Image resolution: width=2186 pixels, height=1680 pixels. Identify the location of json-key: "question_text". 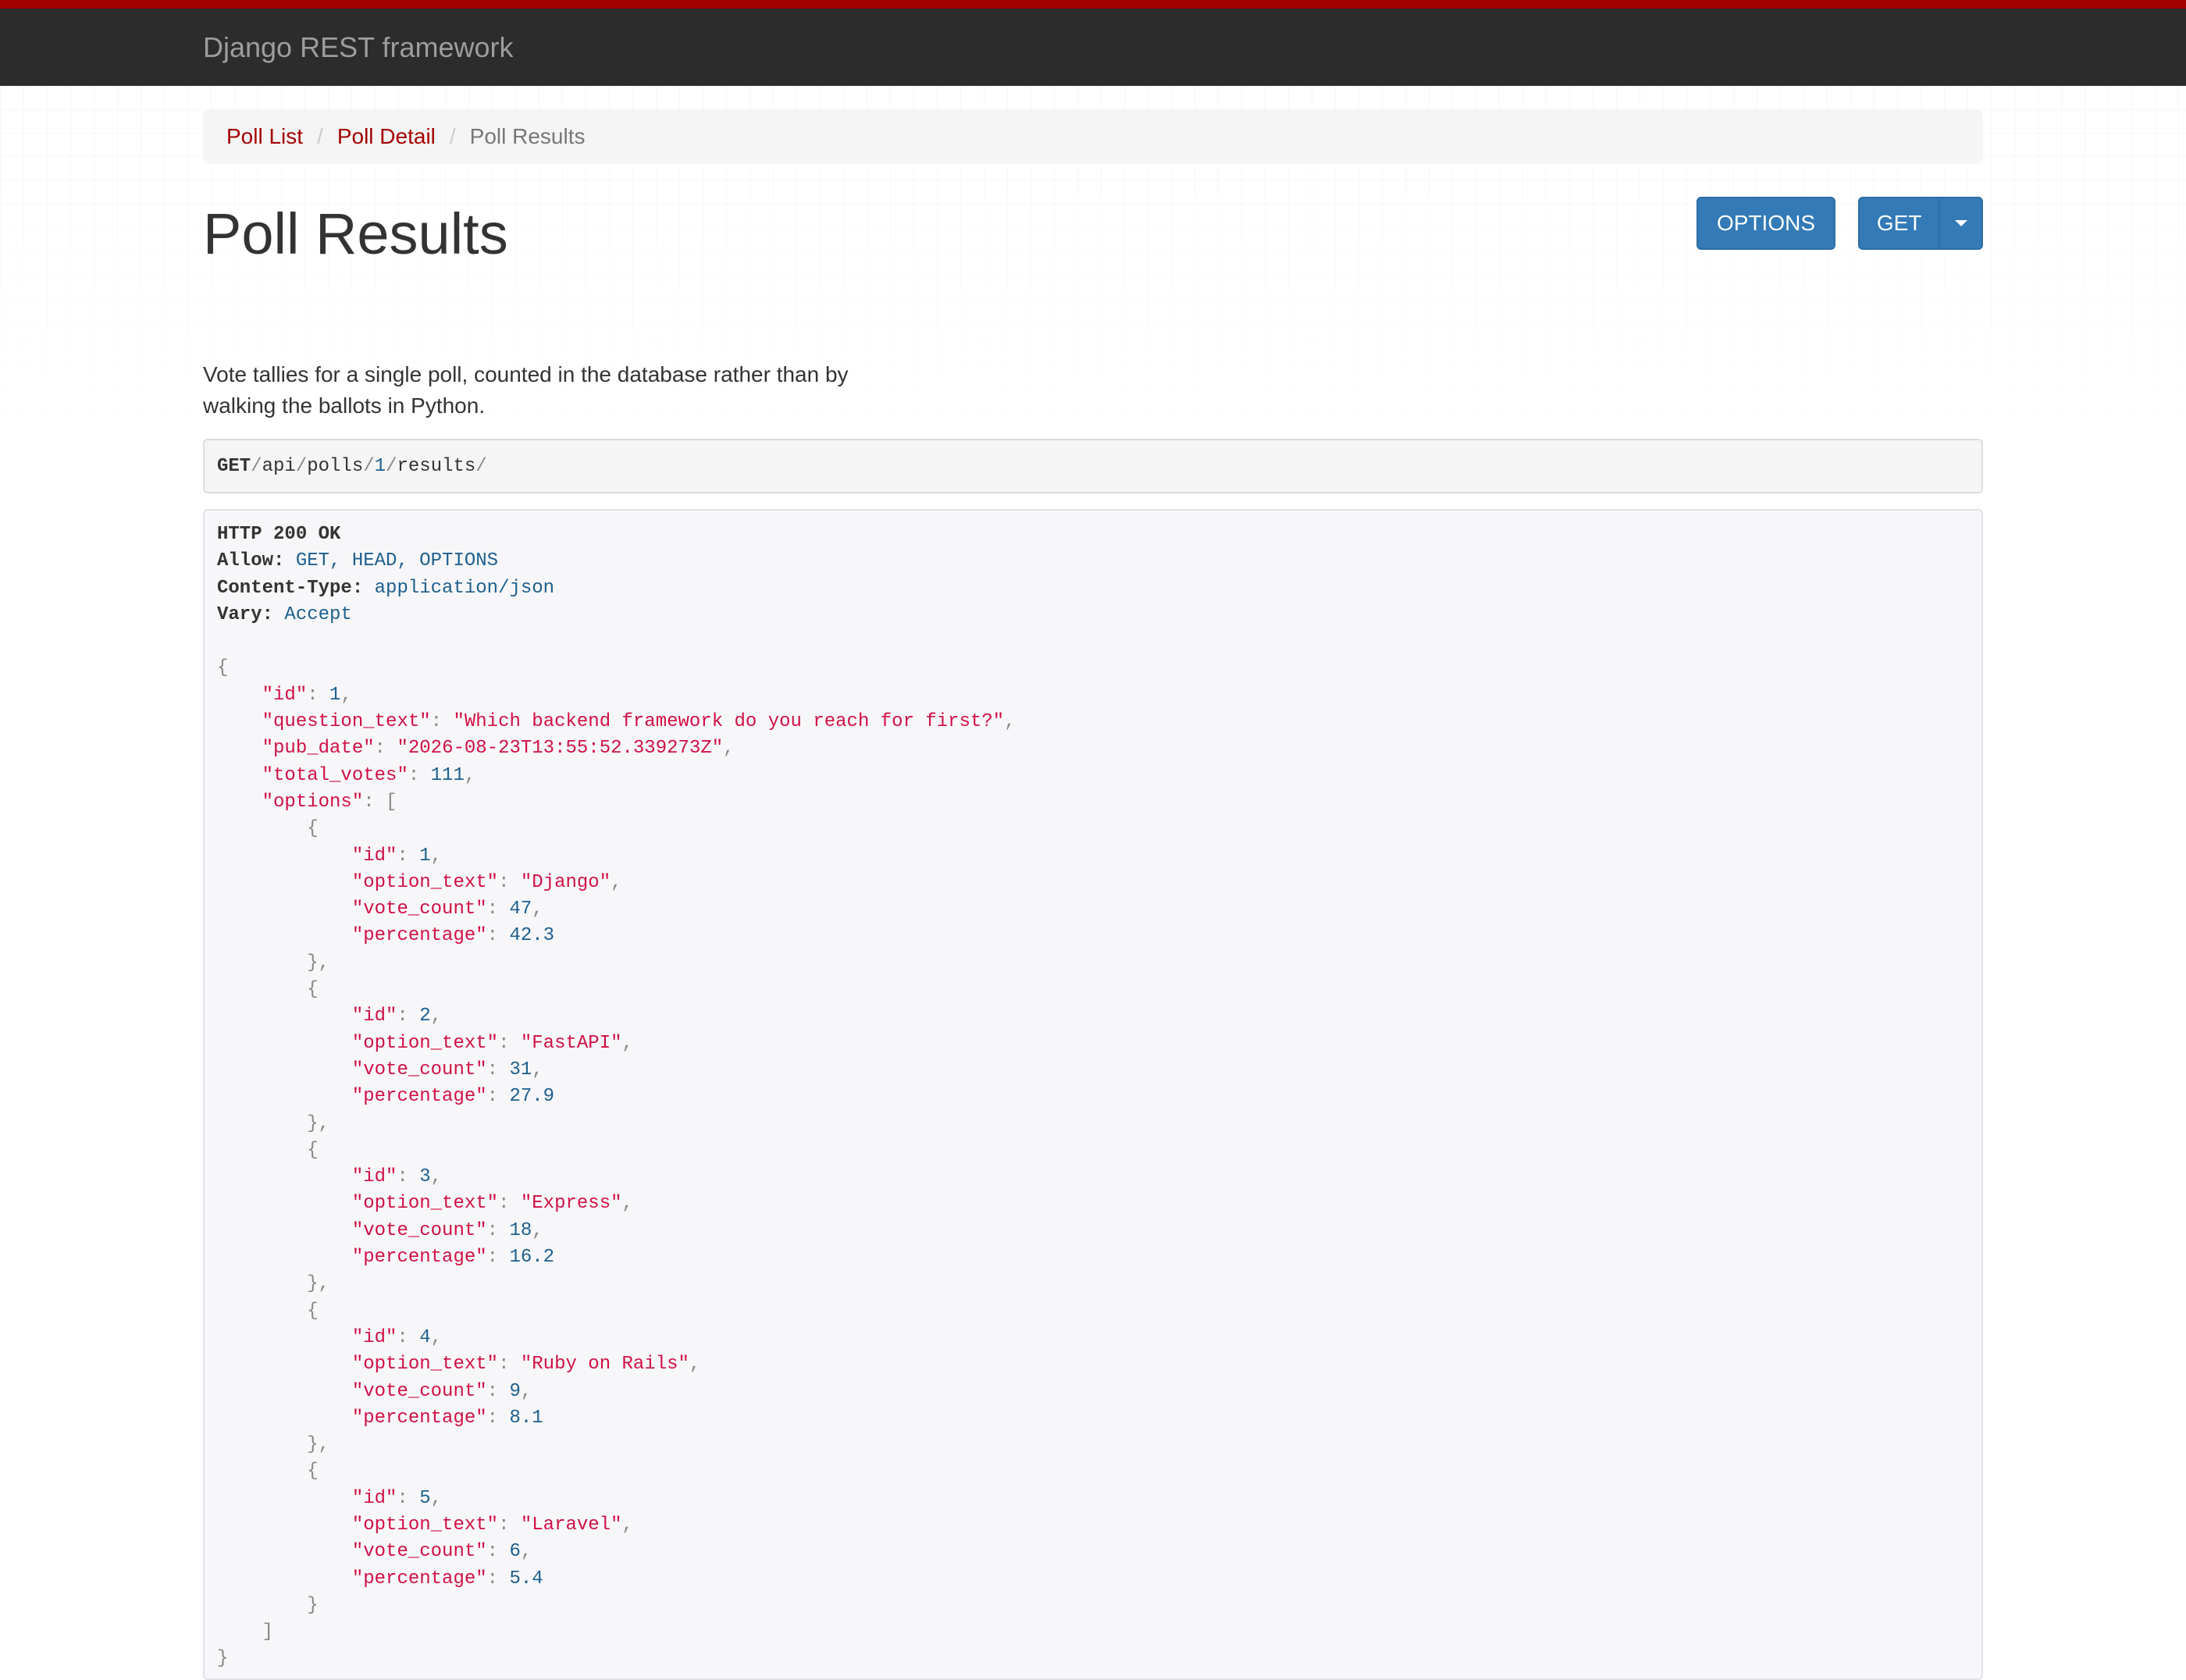
(346, 722).